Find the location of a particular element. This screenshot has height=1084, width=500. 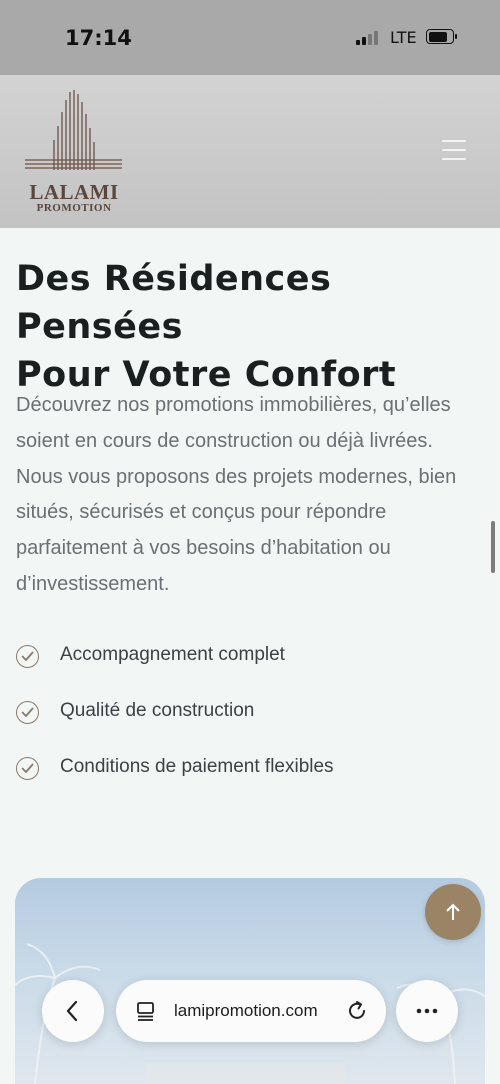

scroll-to-top-button is located at coordinates (453, 912).